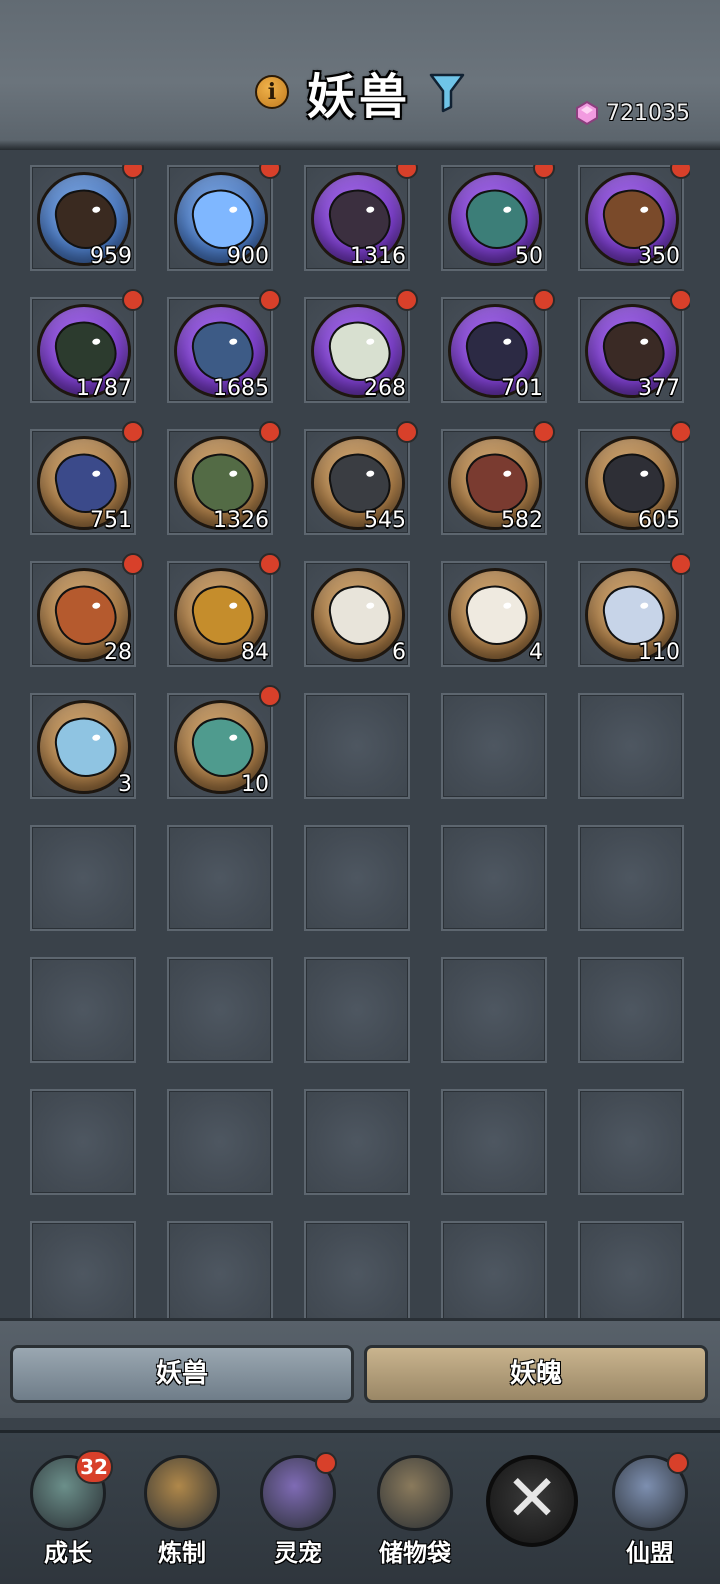 The image size is (720, 1584). Describe the element at coordinates (587, 113) in the screenshot. I see `pink-gem-icon` at that location.